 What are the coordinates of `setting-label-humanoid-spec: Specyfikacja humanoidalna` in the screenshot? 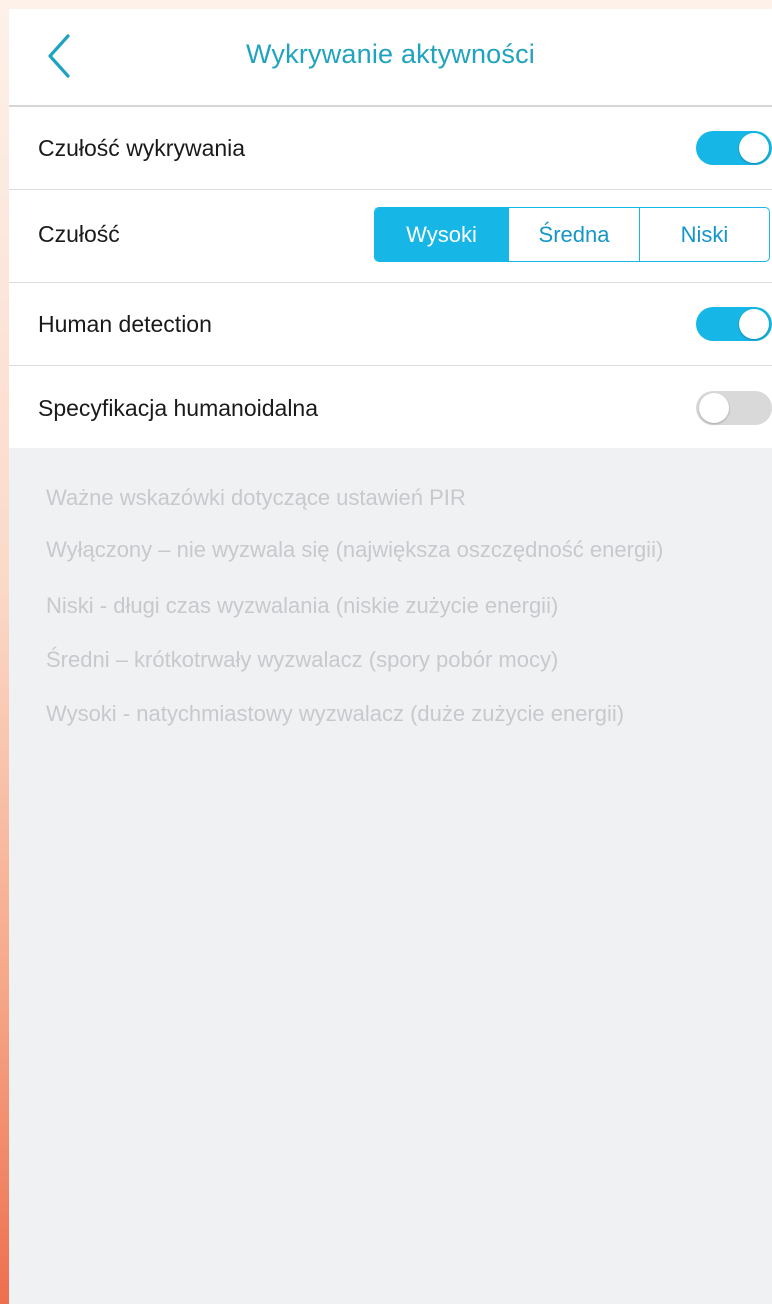 It's located at (178, 408).